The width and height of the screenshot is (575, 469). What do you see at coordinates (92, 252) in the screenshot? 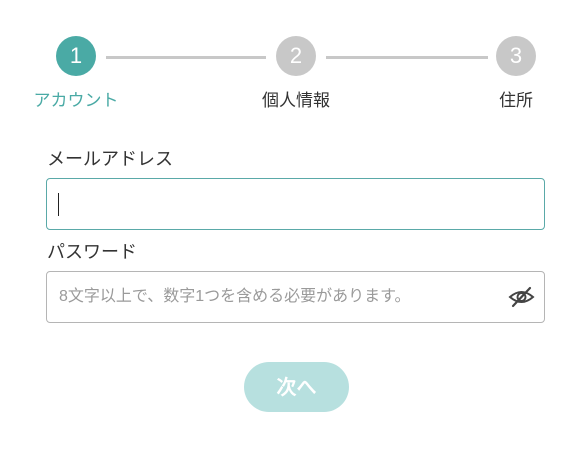
I see `password-label: パスワード` at bounding box center [92, 252].